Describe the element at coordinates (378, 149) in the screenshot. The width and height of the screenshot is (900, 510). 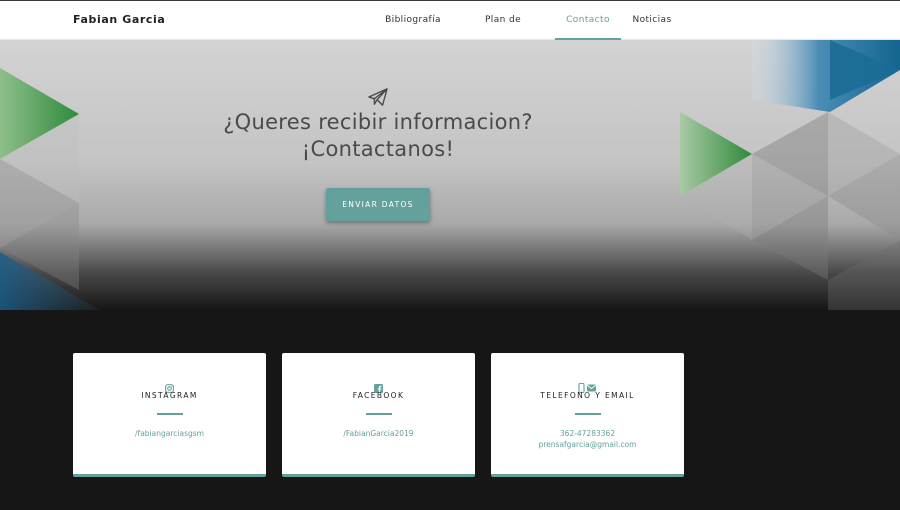
I see `hero-heading-line2: ¡Contactanos!` at that location.